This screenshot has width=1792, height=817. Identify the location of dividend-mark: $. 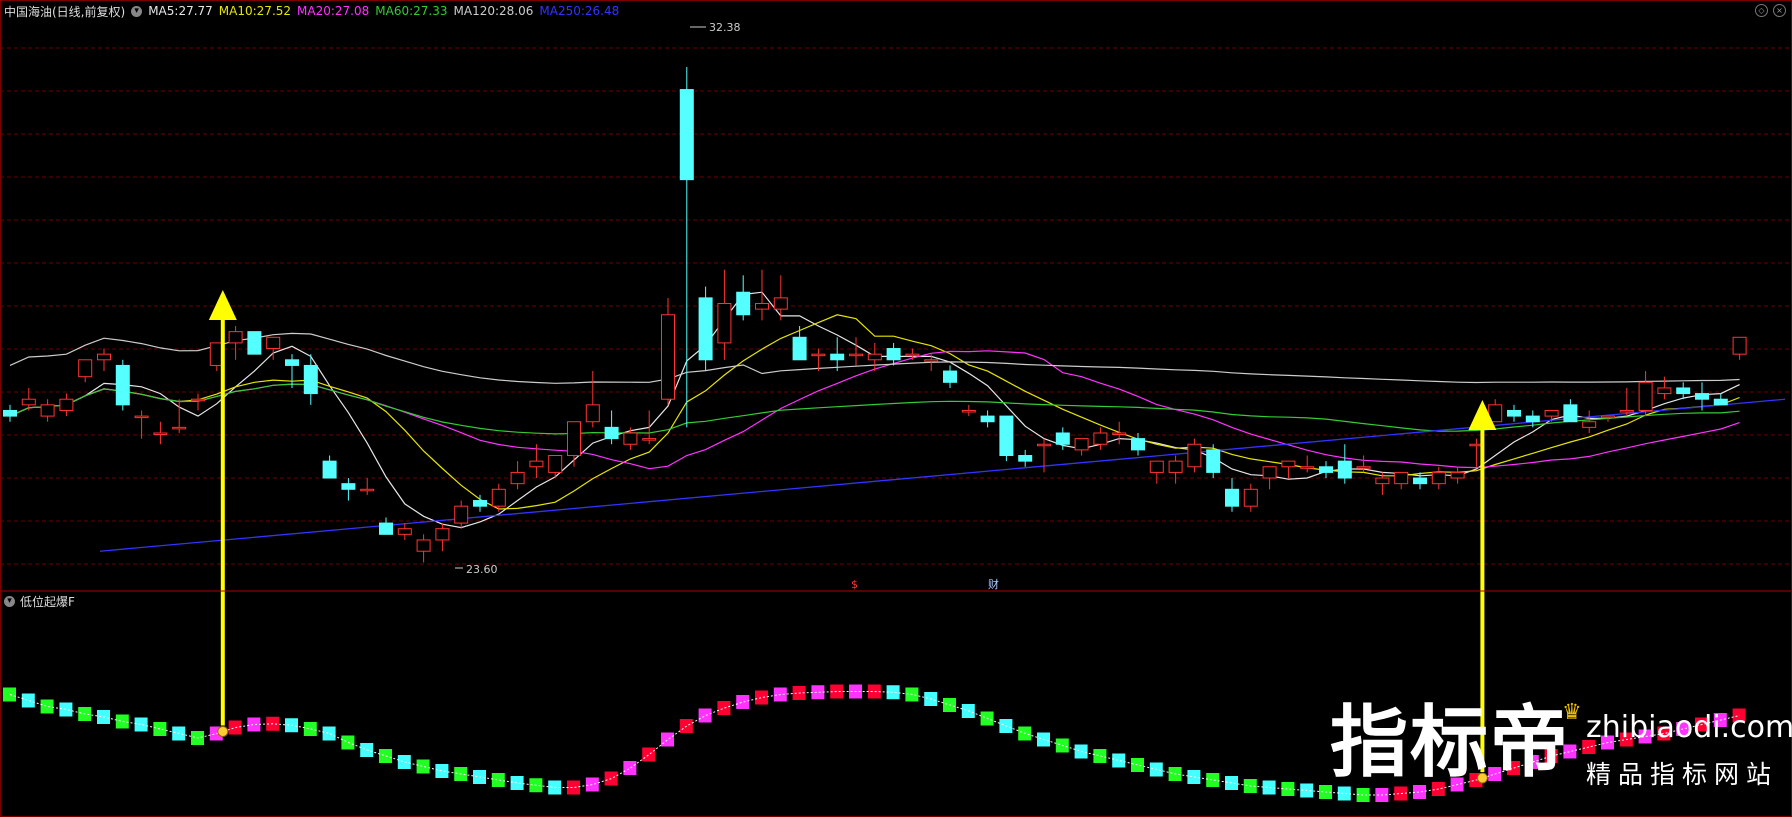
(854, 584).